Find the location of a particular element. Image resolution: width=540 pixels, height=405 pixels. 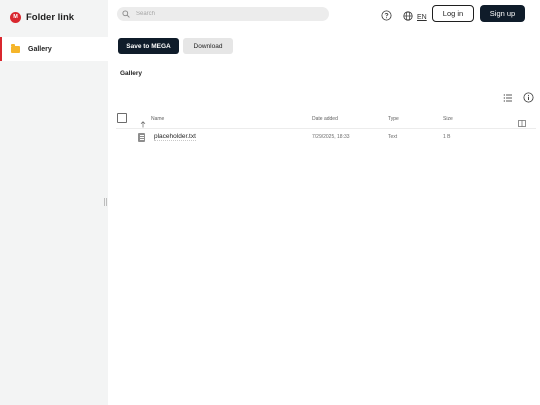

column-header-date-added: Date added is located at coordinates (325, 119).